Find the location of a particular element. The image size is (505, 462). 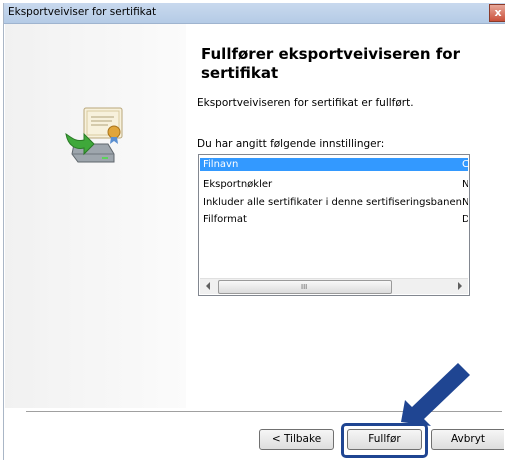

scroll-thumb: III is located at coordinates (305, 287).